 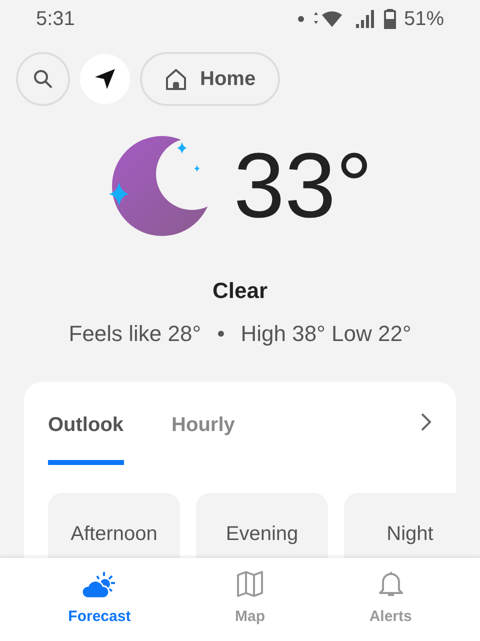 I want to click on navigation-arrow-icon, so click(x=105, y=79).